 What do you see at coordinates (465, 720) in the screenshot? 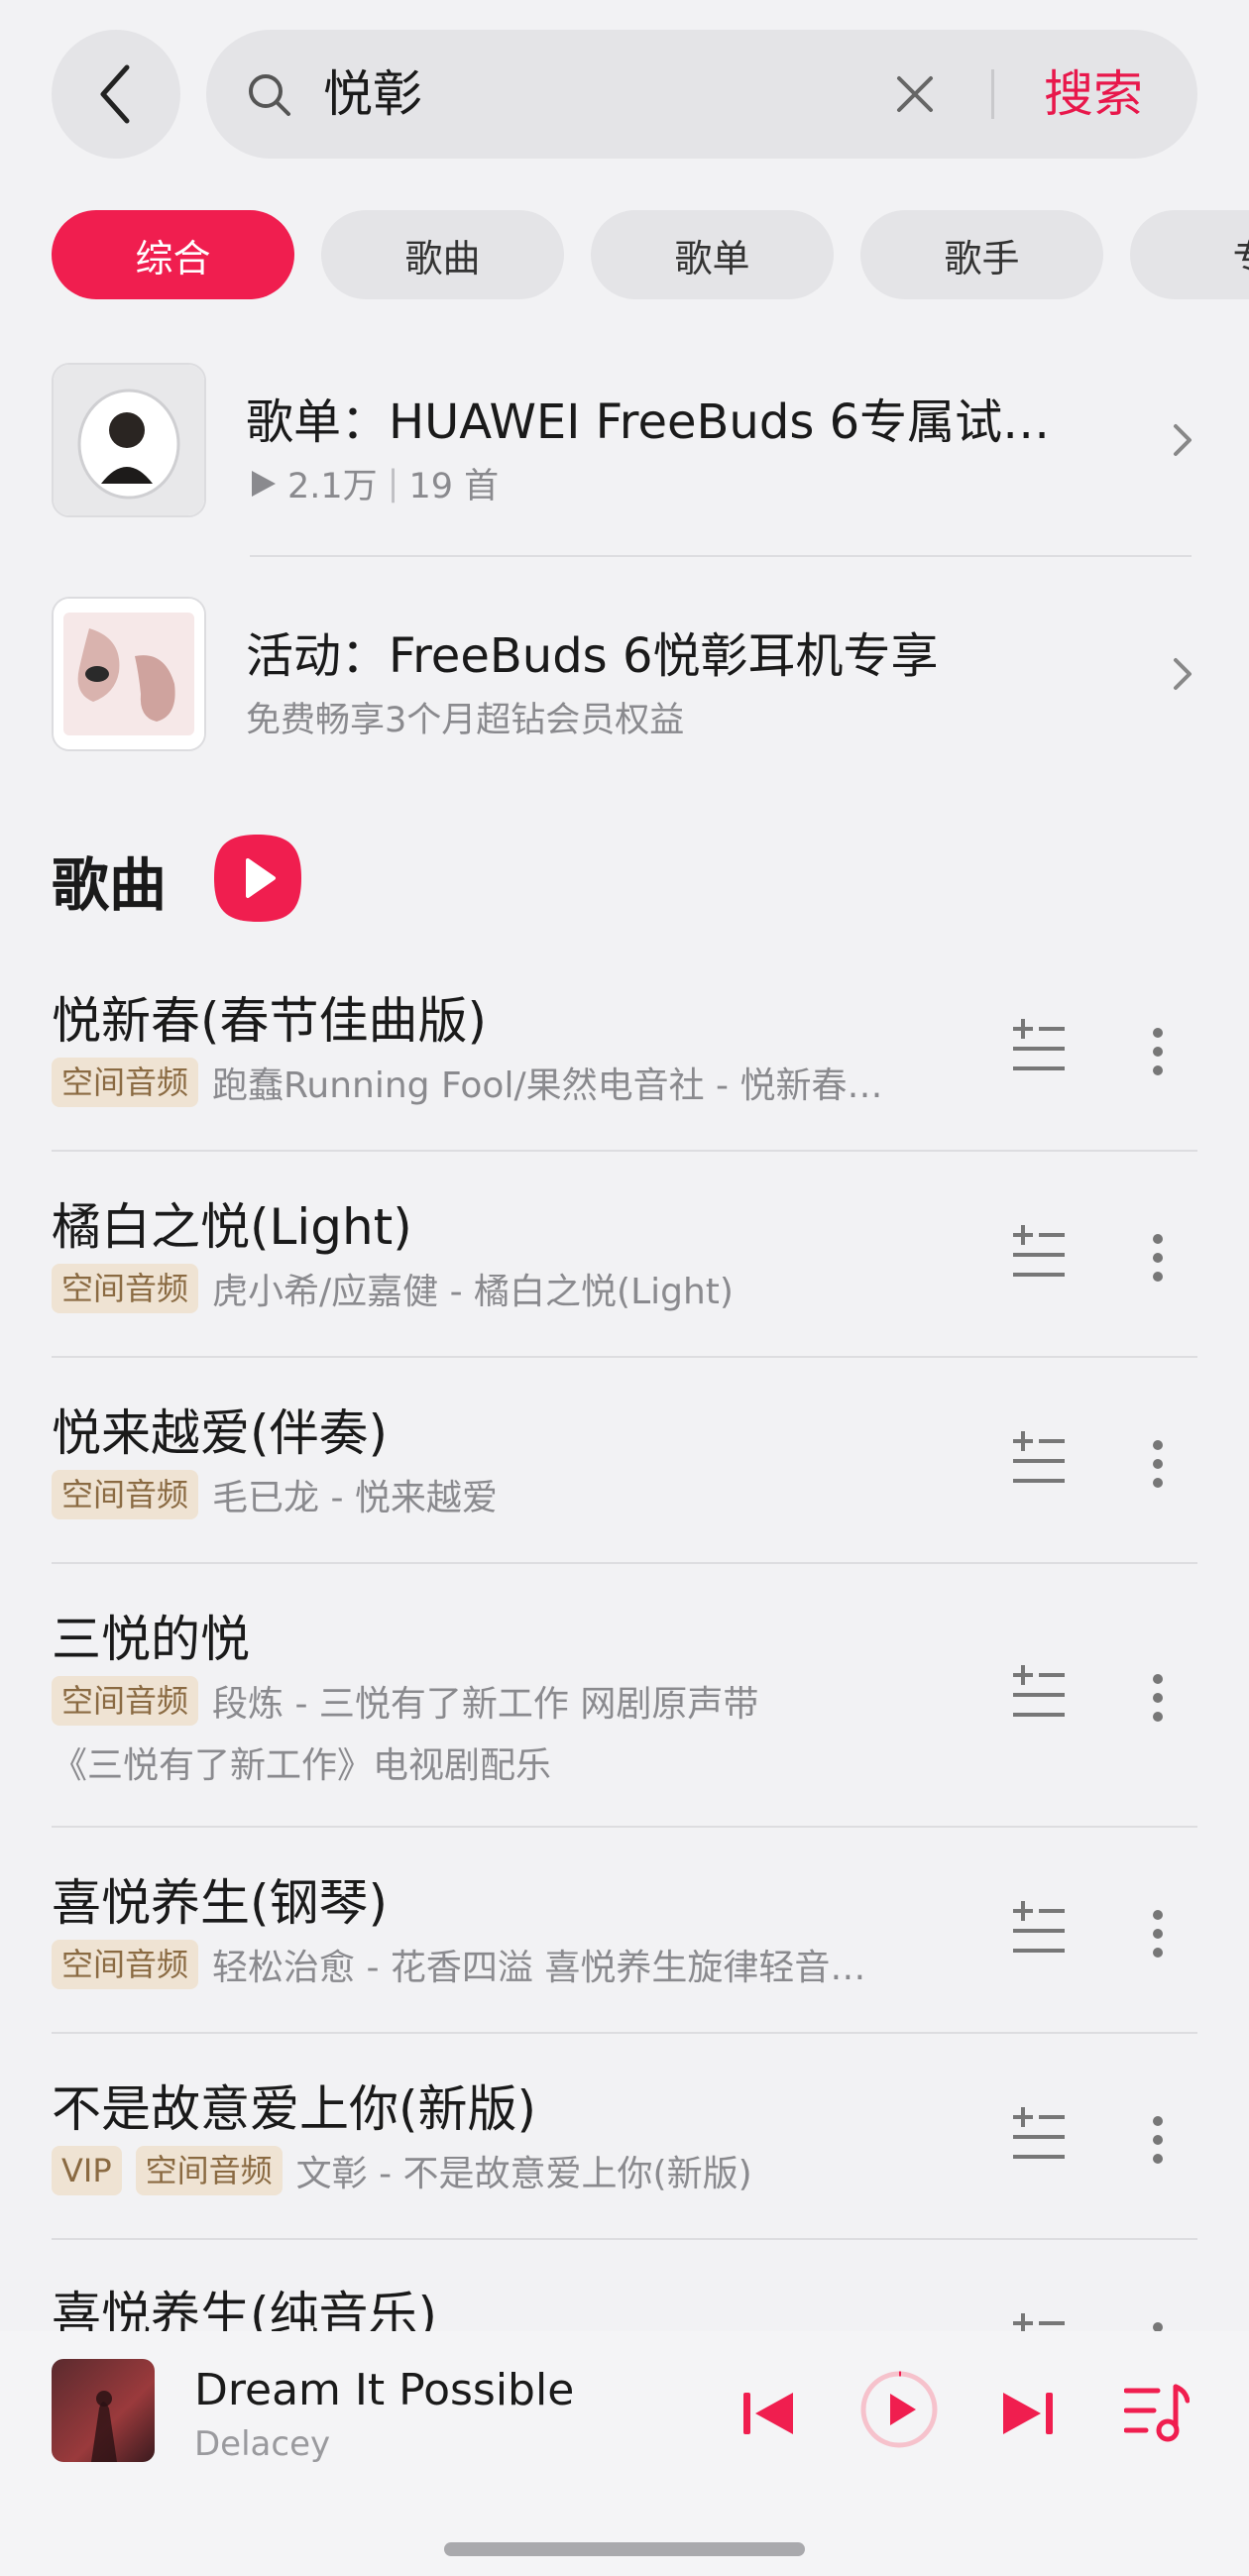
I see `event-subtitle: 免费畅享3个月超钻会员权益` at bounding box center [465, 720].